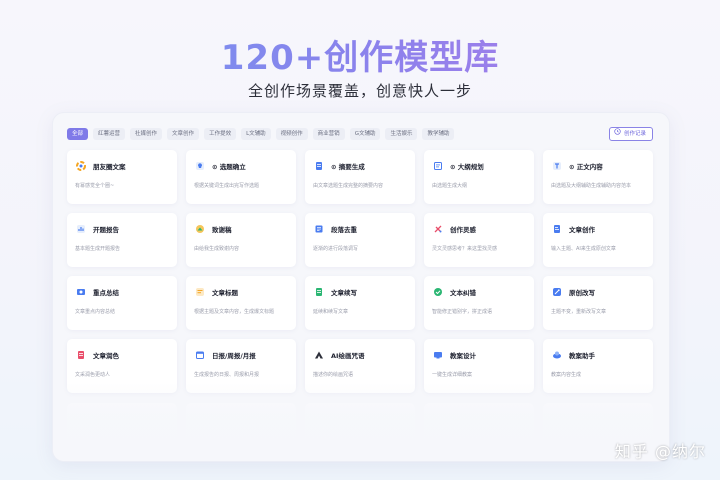  Describe the element at coordinates (122, 303) in the screenshot. I see `model-card: 重点总结 文章重点内容总结` at that location.